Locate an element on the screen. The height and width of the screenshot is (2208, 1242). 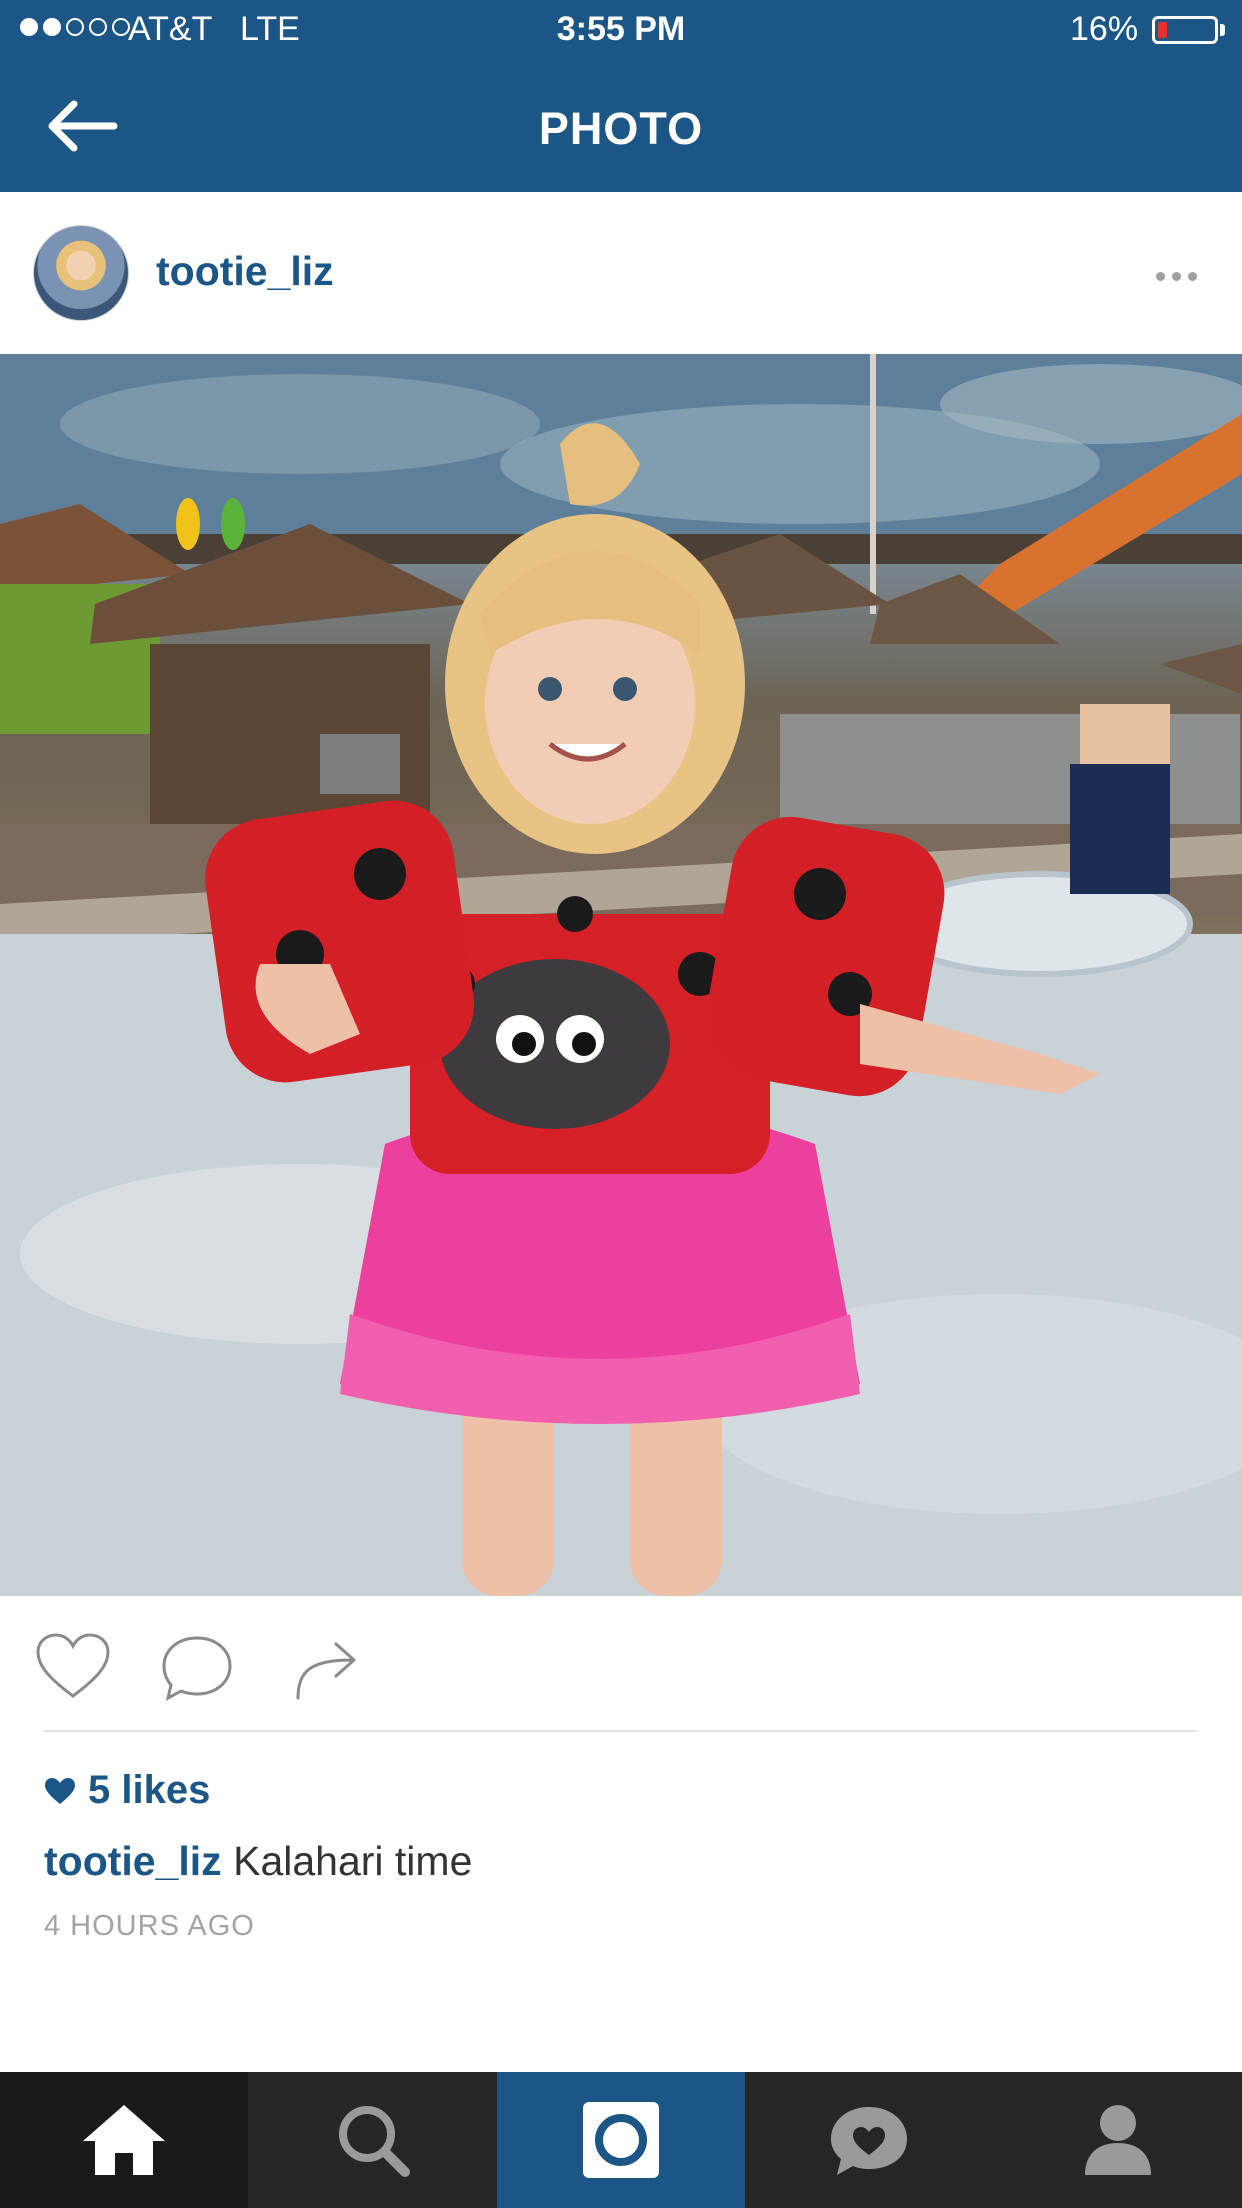
tab-profile is located at coordinates (1118, 2140).